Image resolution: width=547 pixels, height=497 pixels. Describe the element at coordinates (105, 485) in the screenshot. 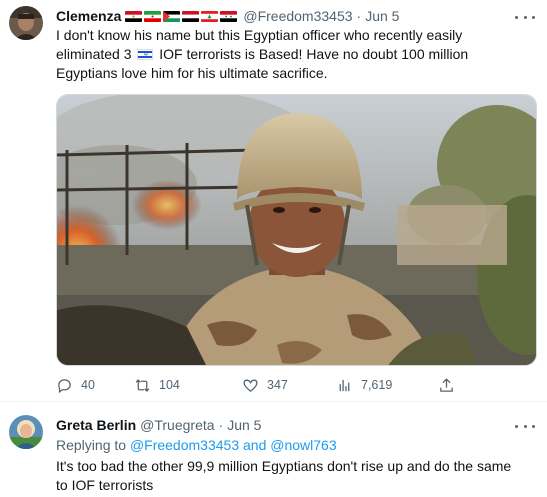

I see `tweet-text-line: to IOF terrorists` at that location.